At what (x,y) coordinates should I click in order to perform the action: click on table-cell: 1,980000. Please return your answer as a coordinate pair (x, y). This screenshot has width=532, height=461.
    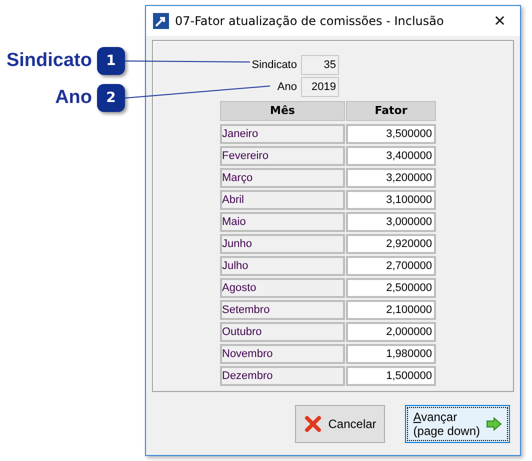
    Looking at the image, I should click on (391, 354).